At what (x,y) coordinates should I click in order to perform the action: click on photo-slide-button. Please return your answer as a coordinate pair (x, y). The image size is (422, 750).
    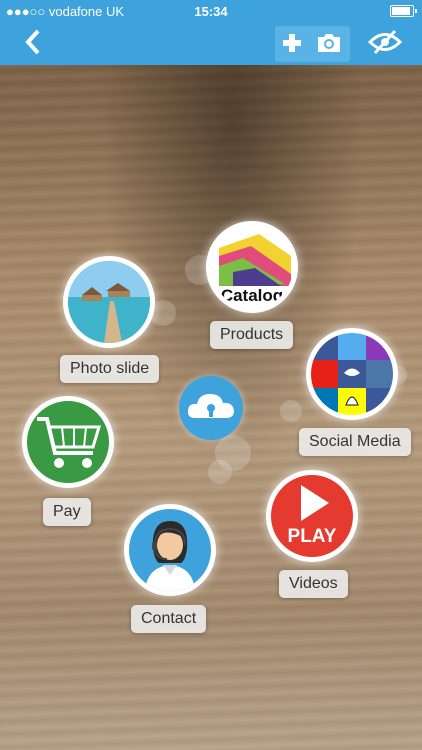
    Looking at the image, I should click on (109, 302).